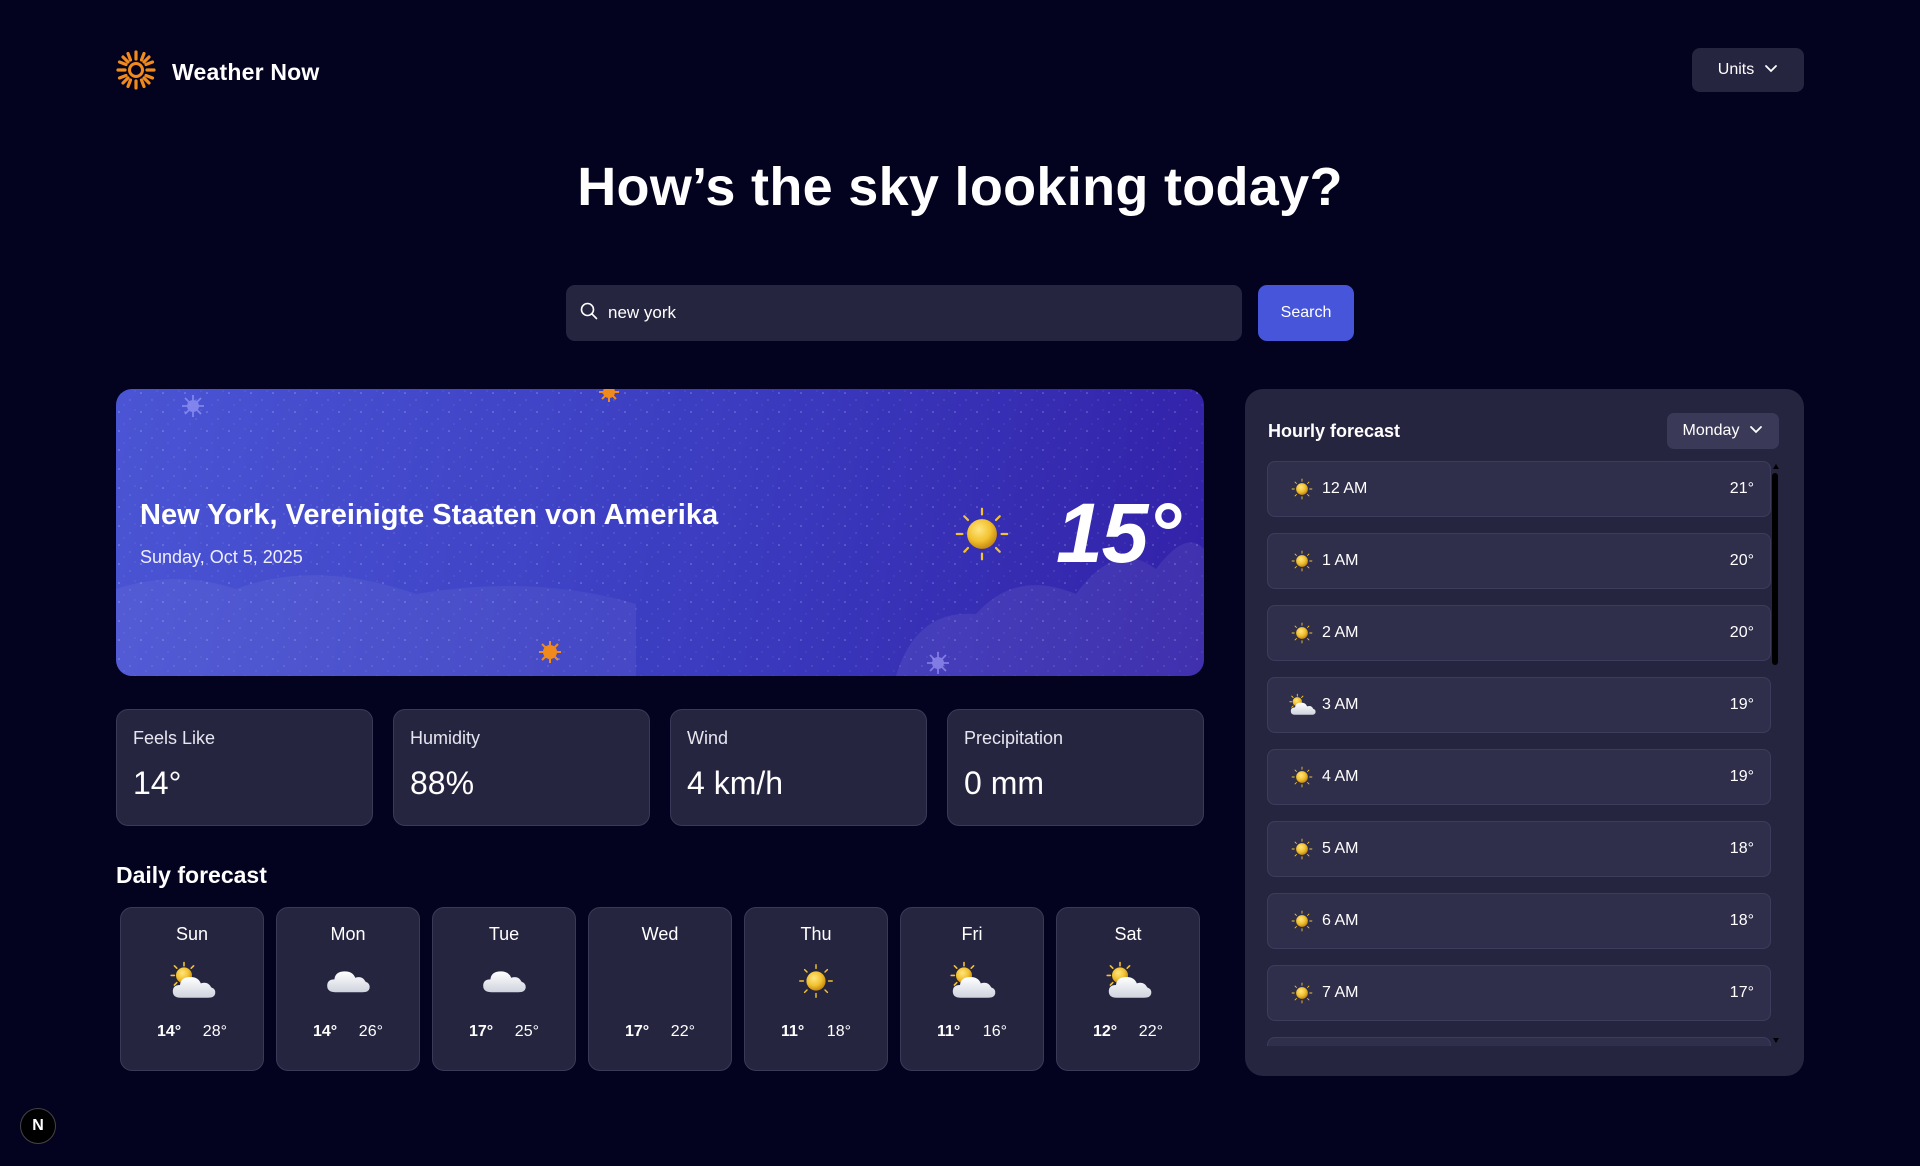 The height and width of the screenshot is (1166, 1920). Describe the element at coordinates (1340, 920) in the screenshot. I see `hour-time: 6 AM` at that location.